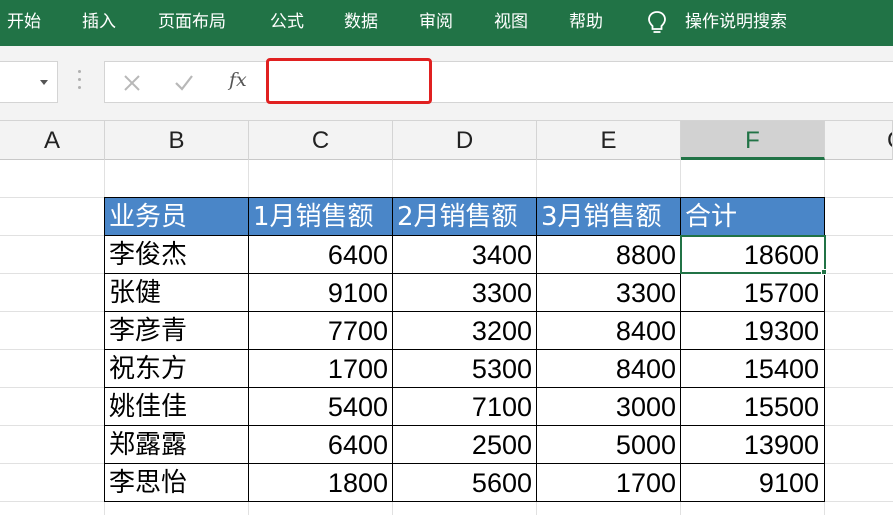  I want to click on cell-salesperson: 祝东方, so click(176, 369).